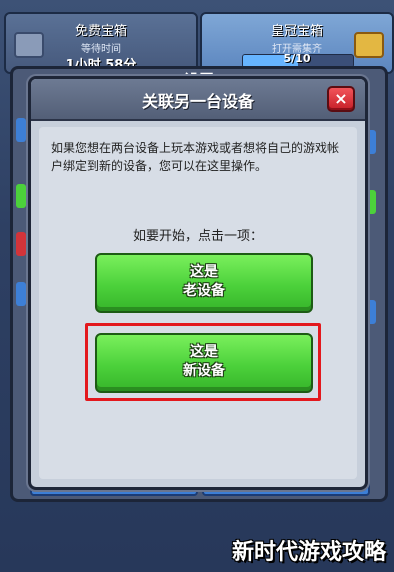 This screenshot has height=572, width=394. Describe the element at coordinates (204, 272) in the screenshot. I see `old-device-label-line1: 这是` at that location.